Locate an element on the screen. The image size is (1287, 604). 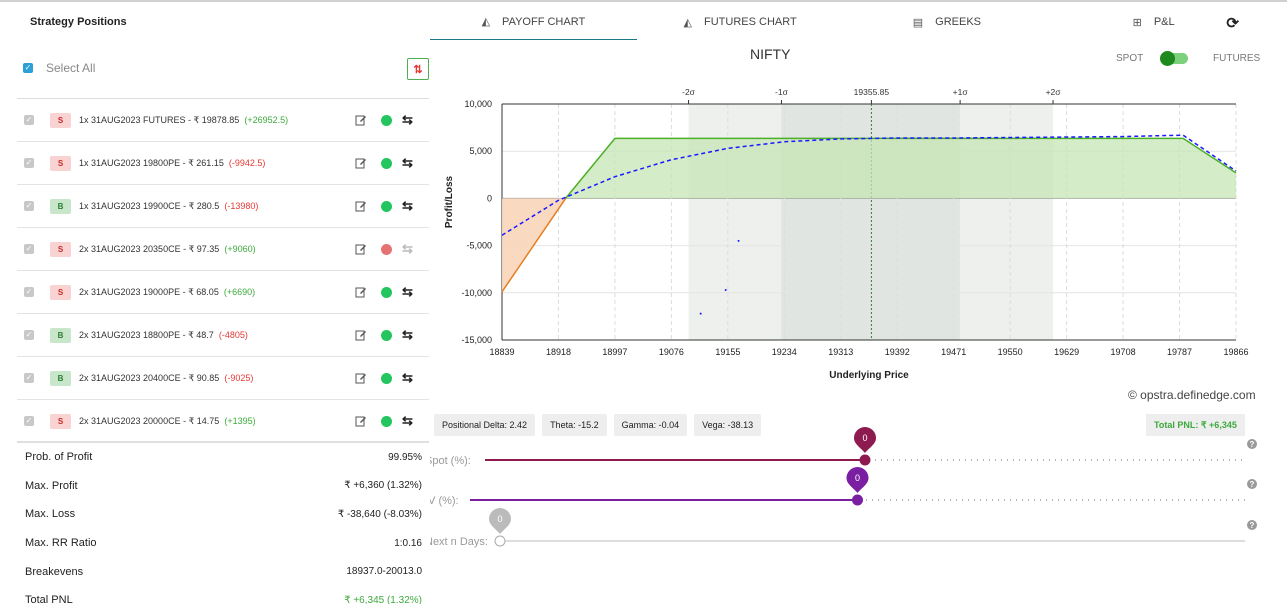
top-marker-label: -2σ is located at coordinates (689, 92).